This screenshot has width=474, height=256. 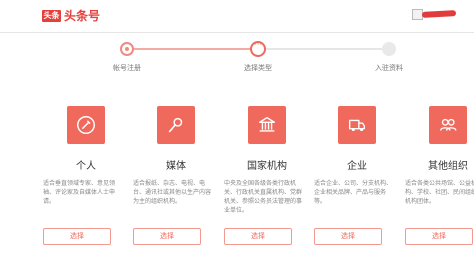 I want to click on pencil-icon, so click(x=86, y=125).